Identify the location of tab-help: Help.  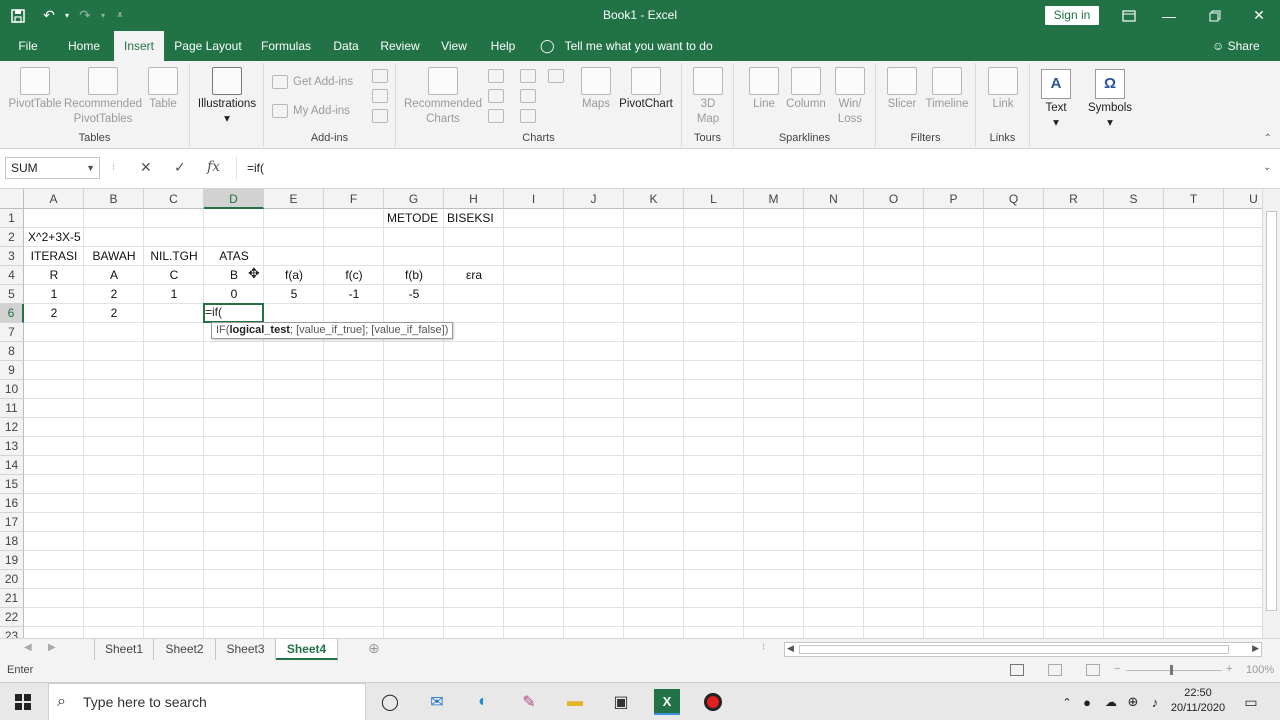
(503, 46).